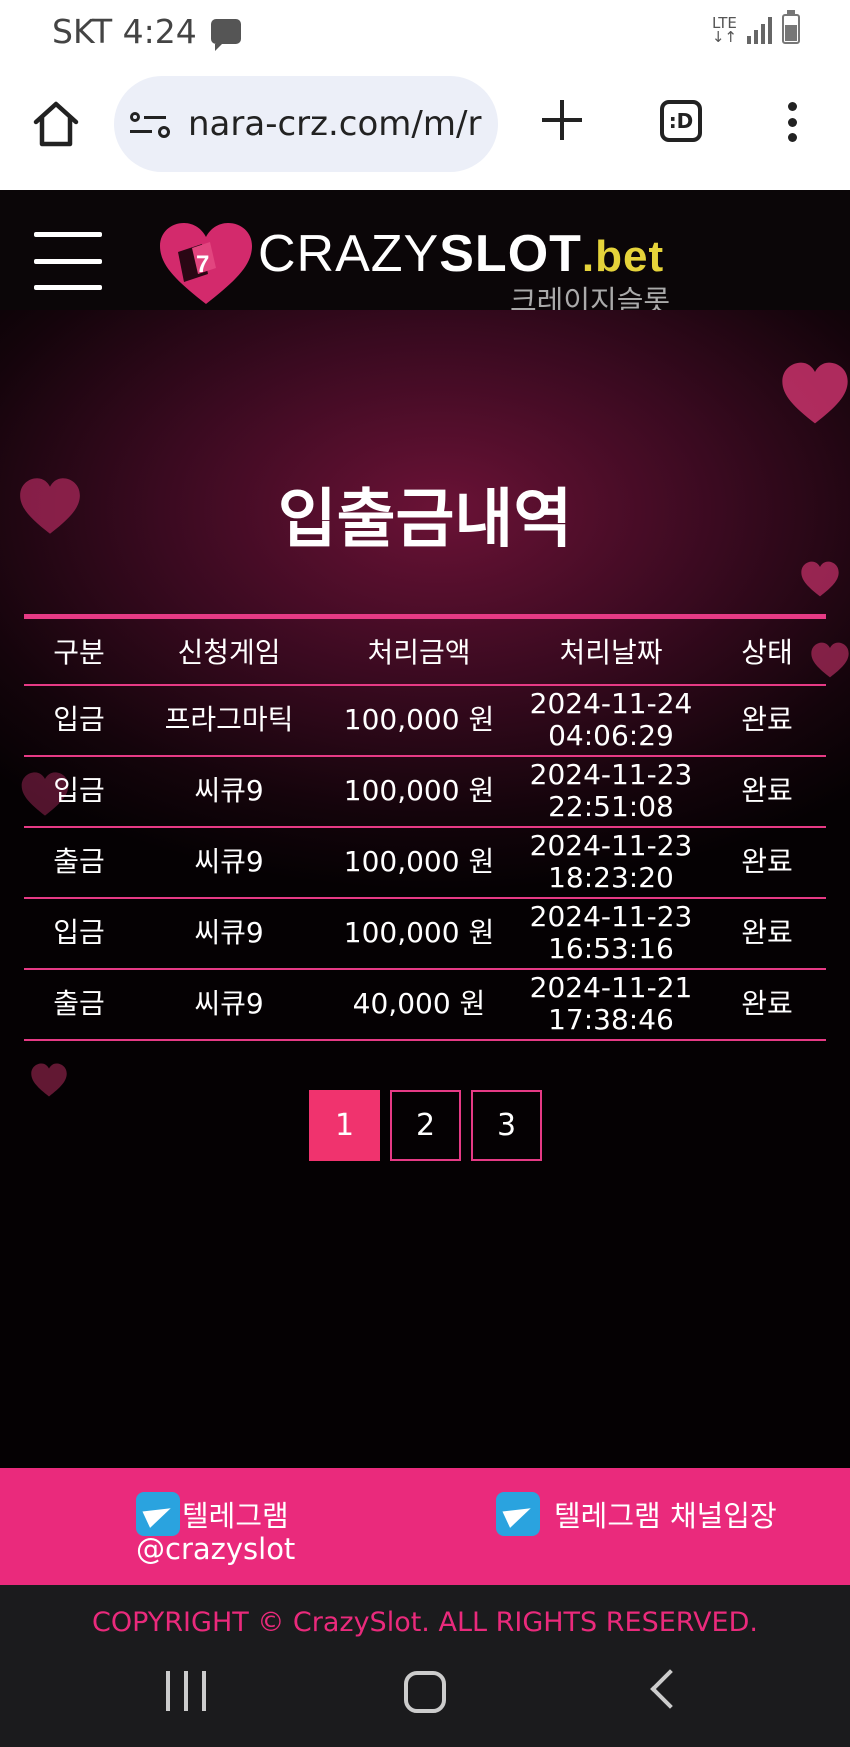 The height and width of the screenshot is (1747, 850). Describe the element at coordinates (681, 121) in the screenshot. I see `tab-switcher-button: :D` at that location.